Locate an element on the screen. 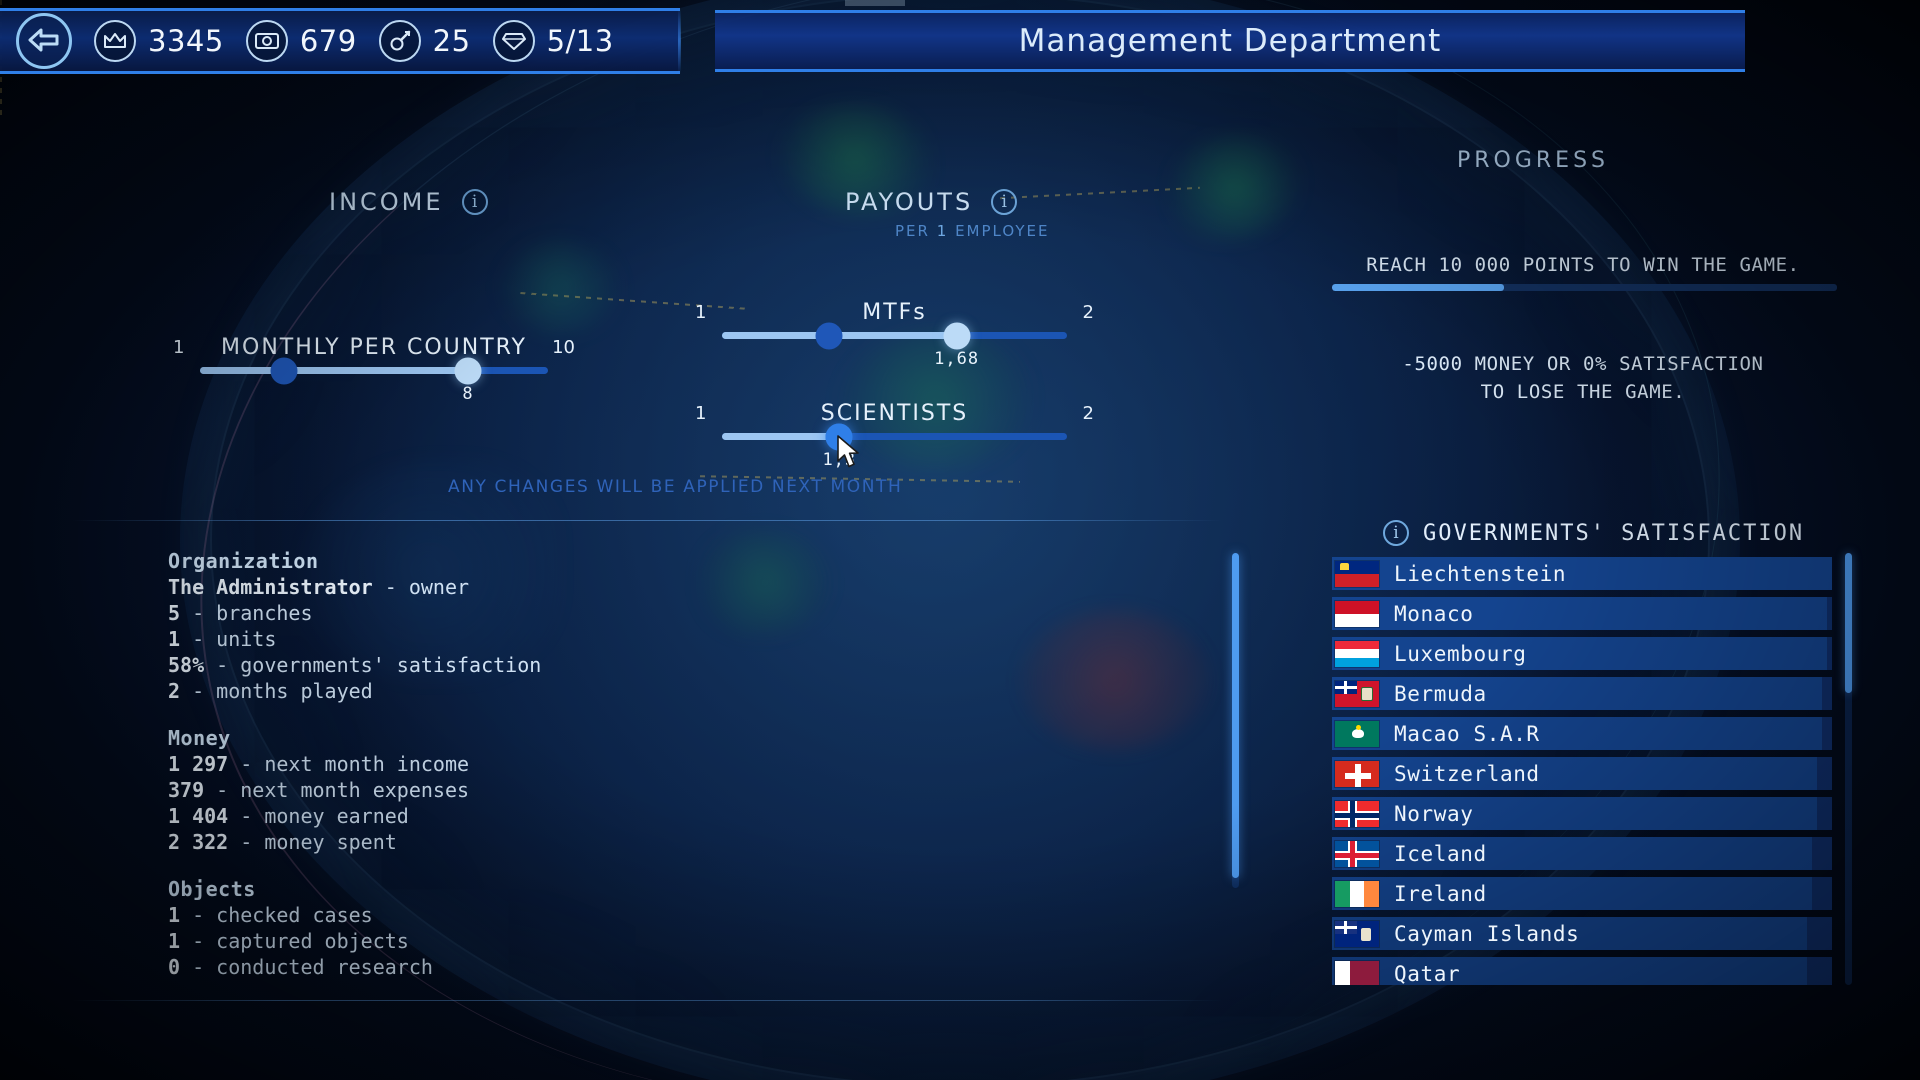 This screenshot has height=1080, width=1920. stat-line-text: - units is located at coordinates (228, 639).